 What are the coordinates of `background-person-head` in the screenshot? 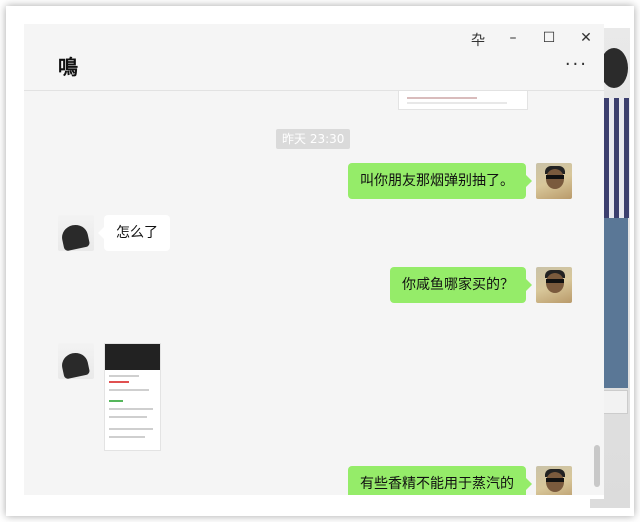 It's located at (614, 68).